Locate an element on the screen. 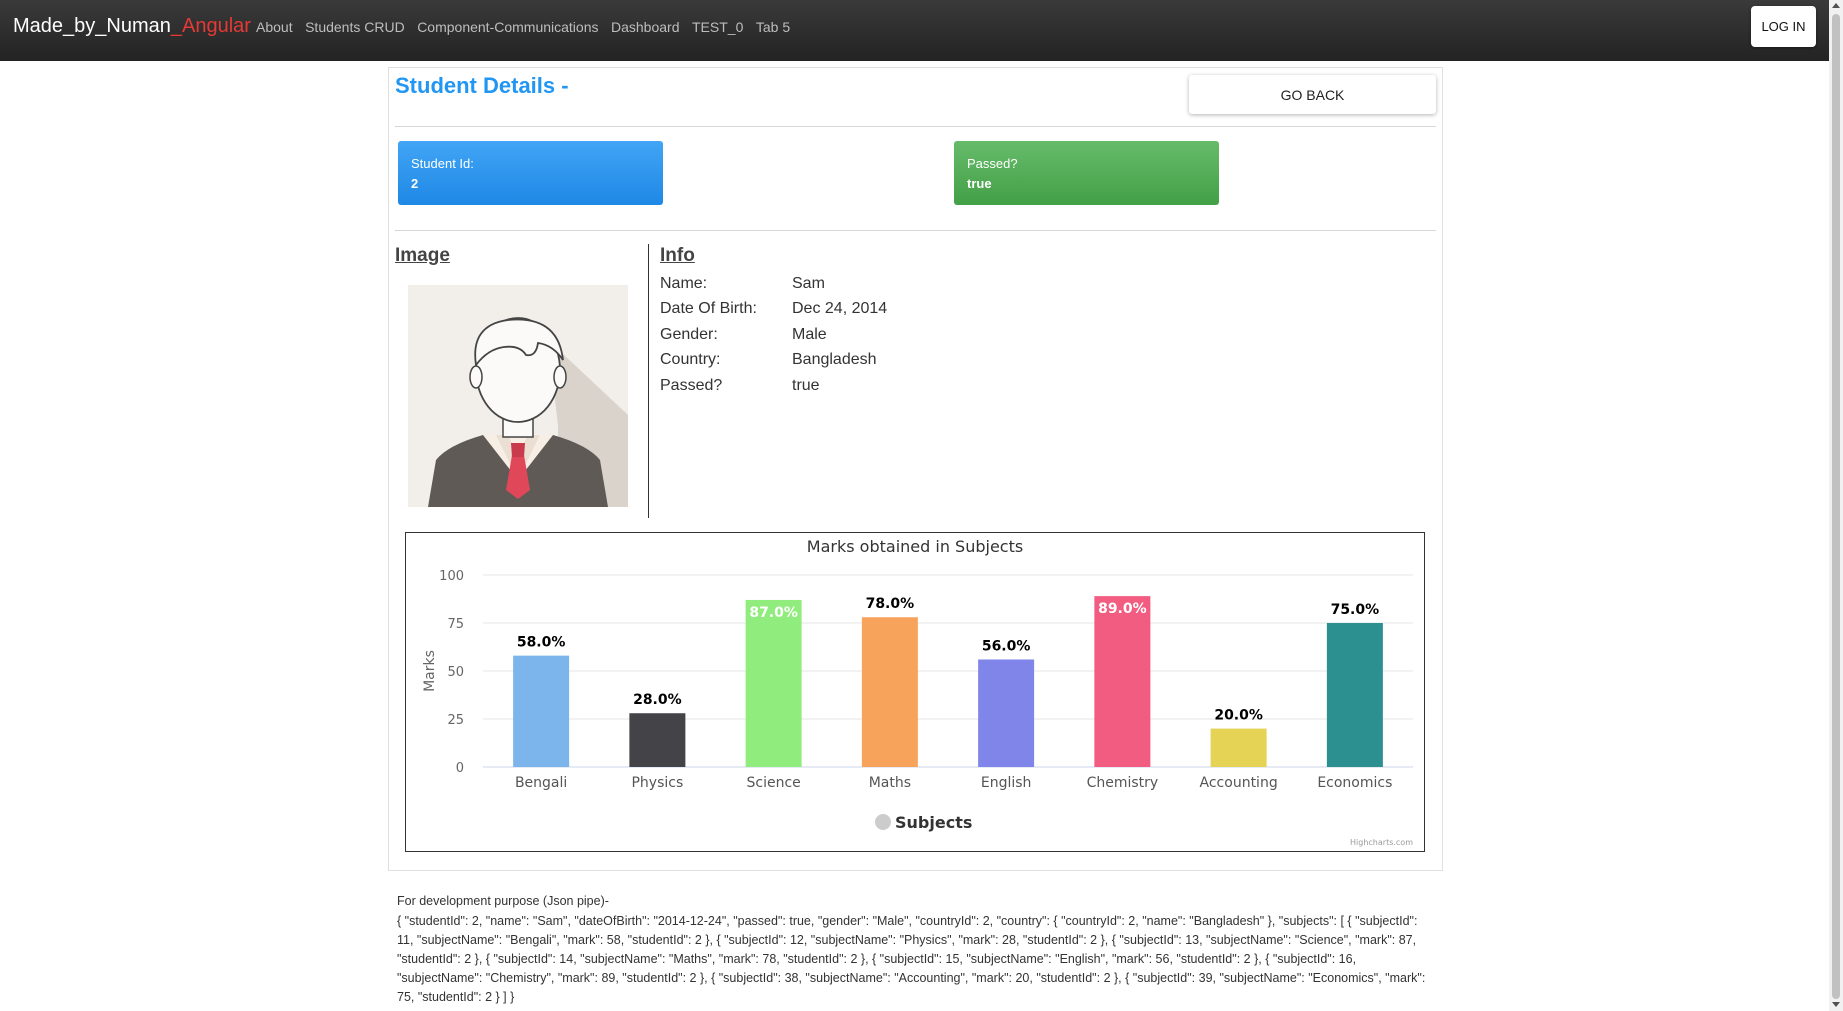 Image resolution: width=1843 pixels, height=1011 pixels. bar-accounting is located at coordinates (1238, 747).